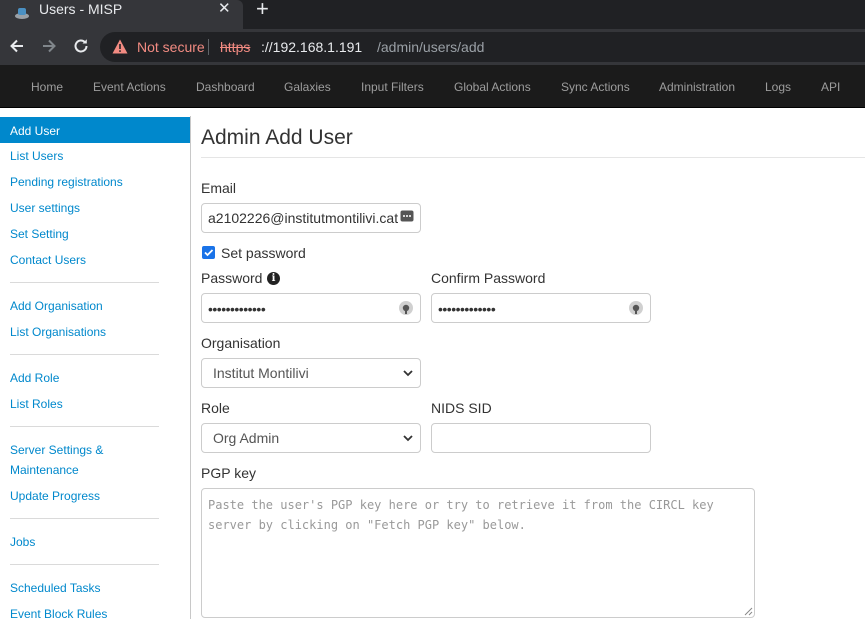 The image size is (865, 621). Describe the element at coordinates (492, 87) in the screenshot. I see `nav-global-actions: Global Actions` at that location.